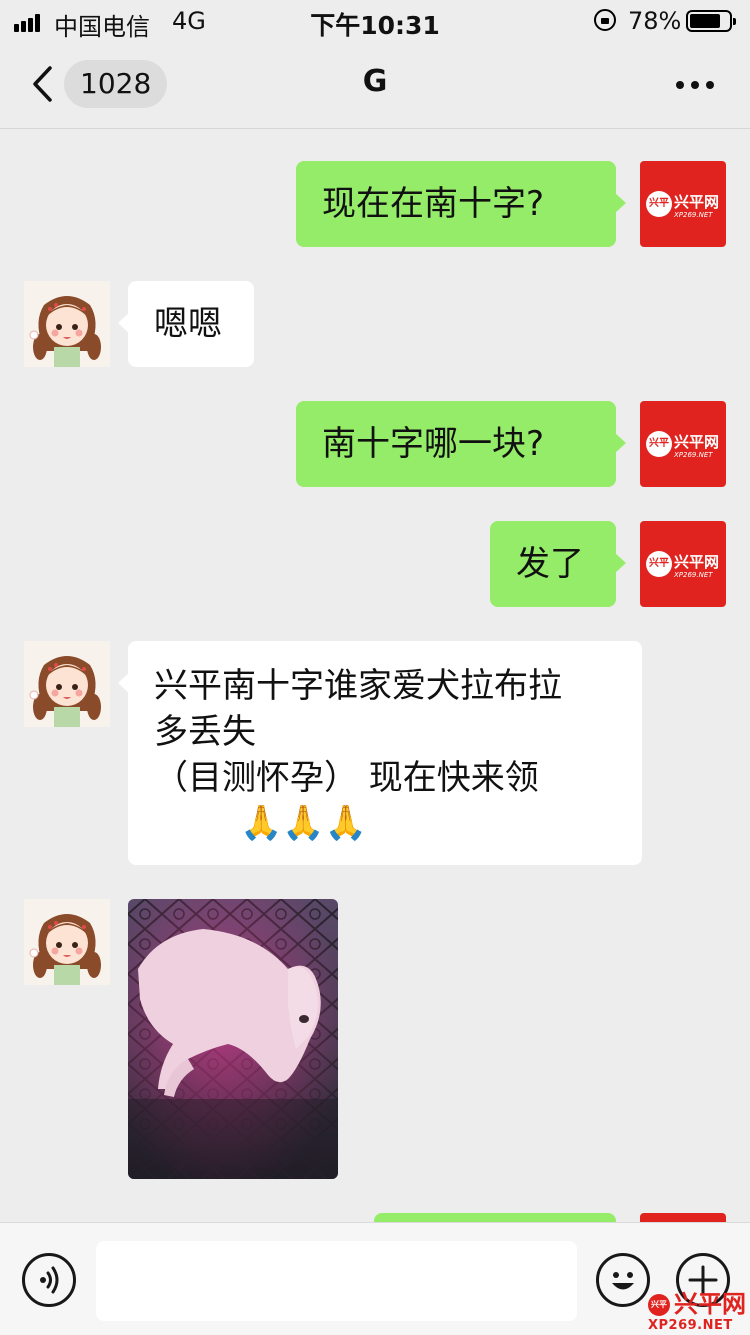  What do you see at coordinates (705, 21) in the screenshot?
I see `battery-level-fill` at bounding box center [705, 21].